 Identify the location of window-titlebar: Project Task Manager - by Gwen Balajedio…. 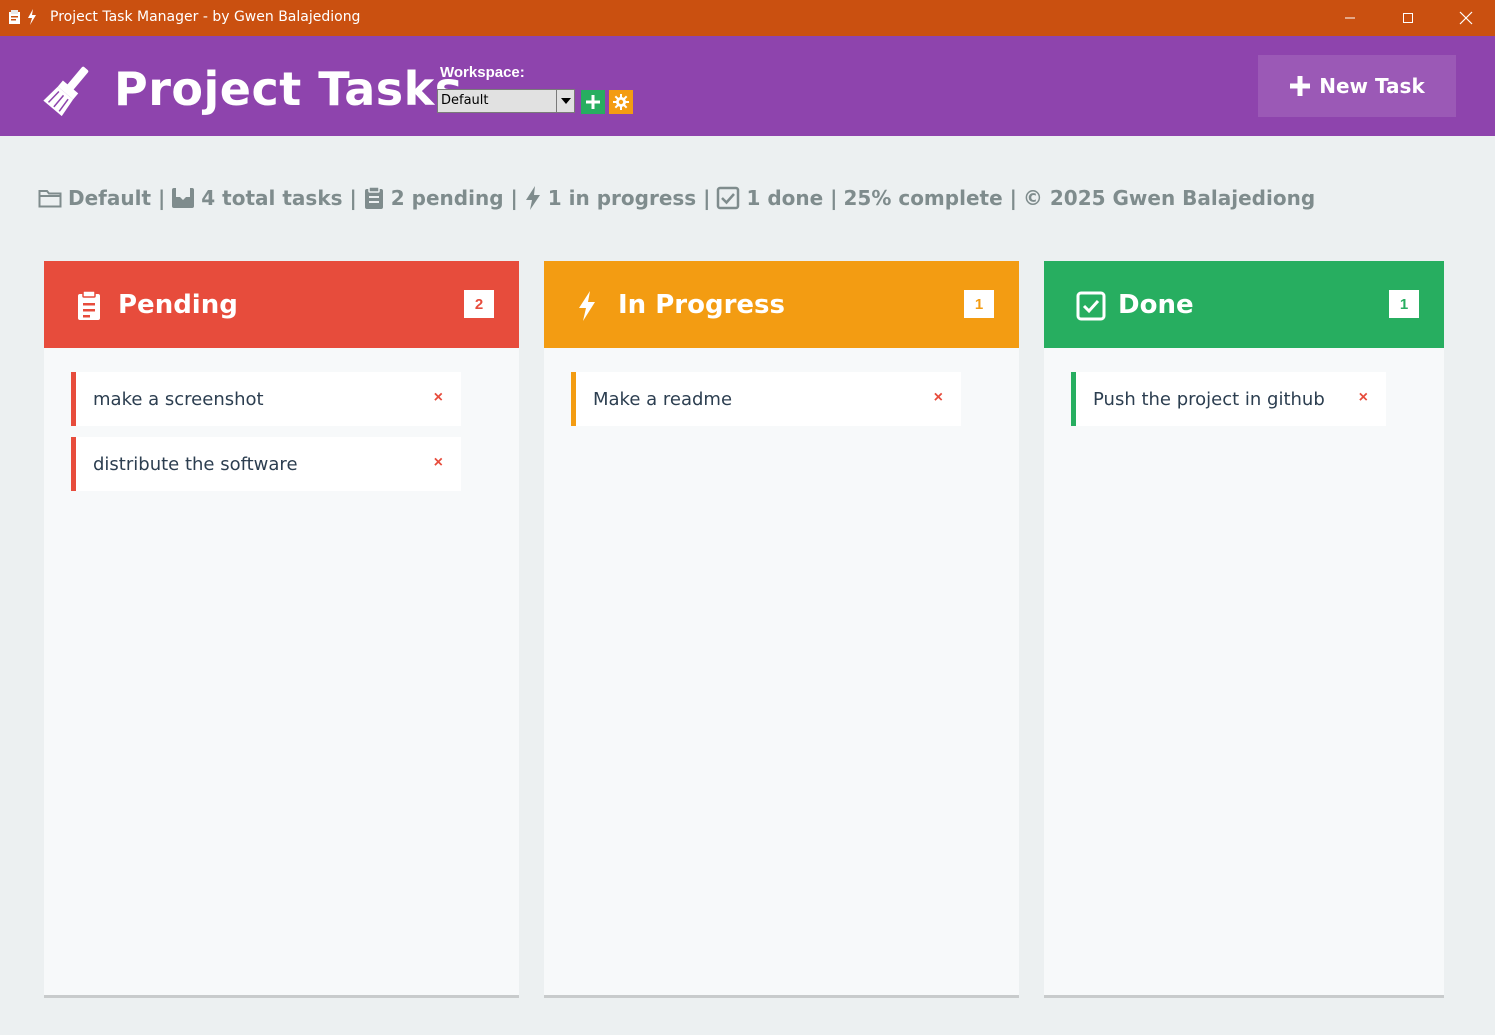
(747, 18).